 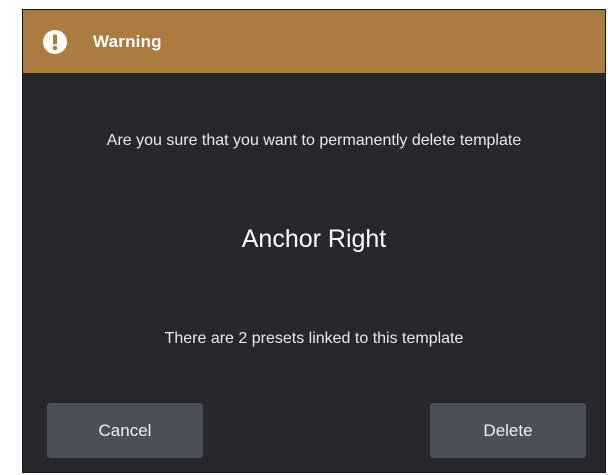 What do you see at coordinates (508, 430) in the screenshot?
I see `delete-button: Delete` at bounding box center [508, 430].